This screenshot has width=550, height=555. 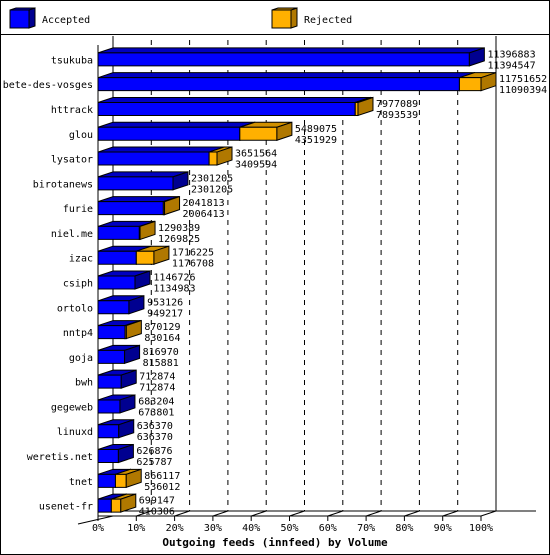 I want to click on value-label-accepted: 11394547, so click(x=511, y=65).